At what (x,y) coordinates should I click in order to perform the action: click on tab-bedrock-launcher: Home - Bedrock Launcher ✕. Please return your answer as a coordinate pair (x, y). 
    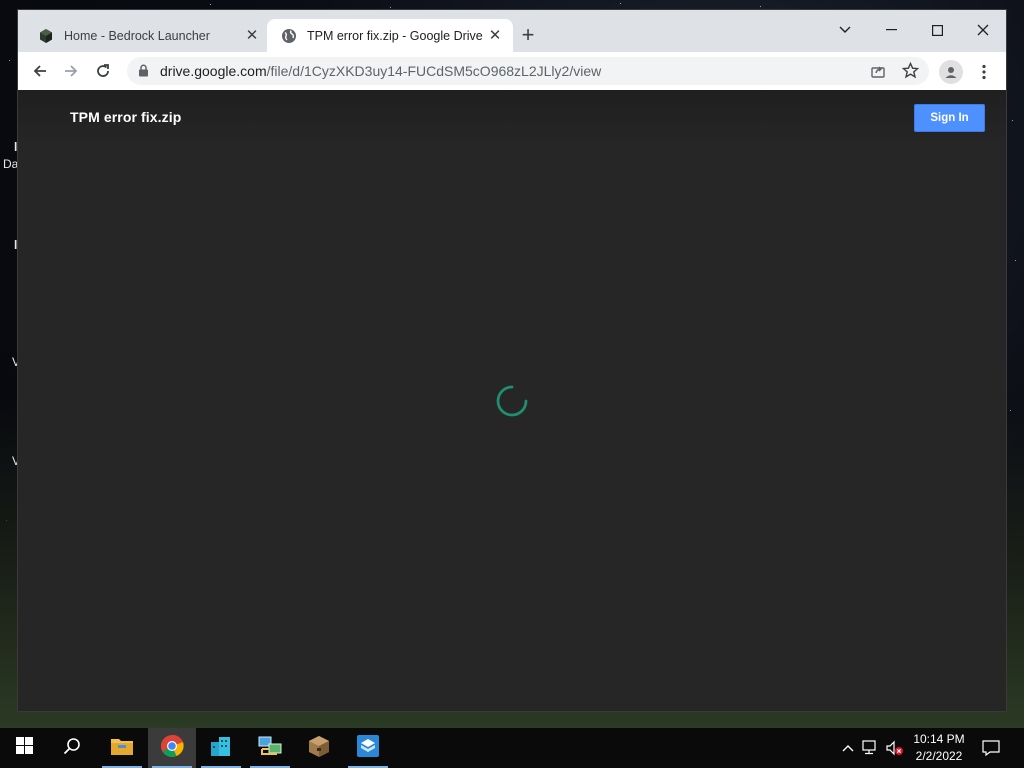
    Looking at the image, I should click on (147, 35).